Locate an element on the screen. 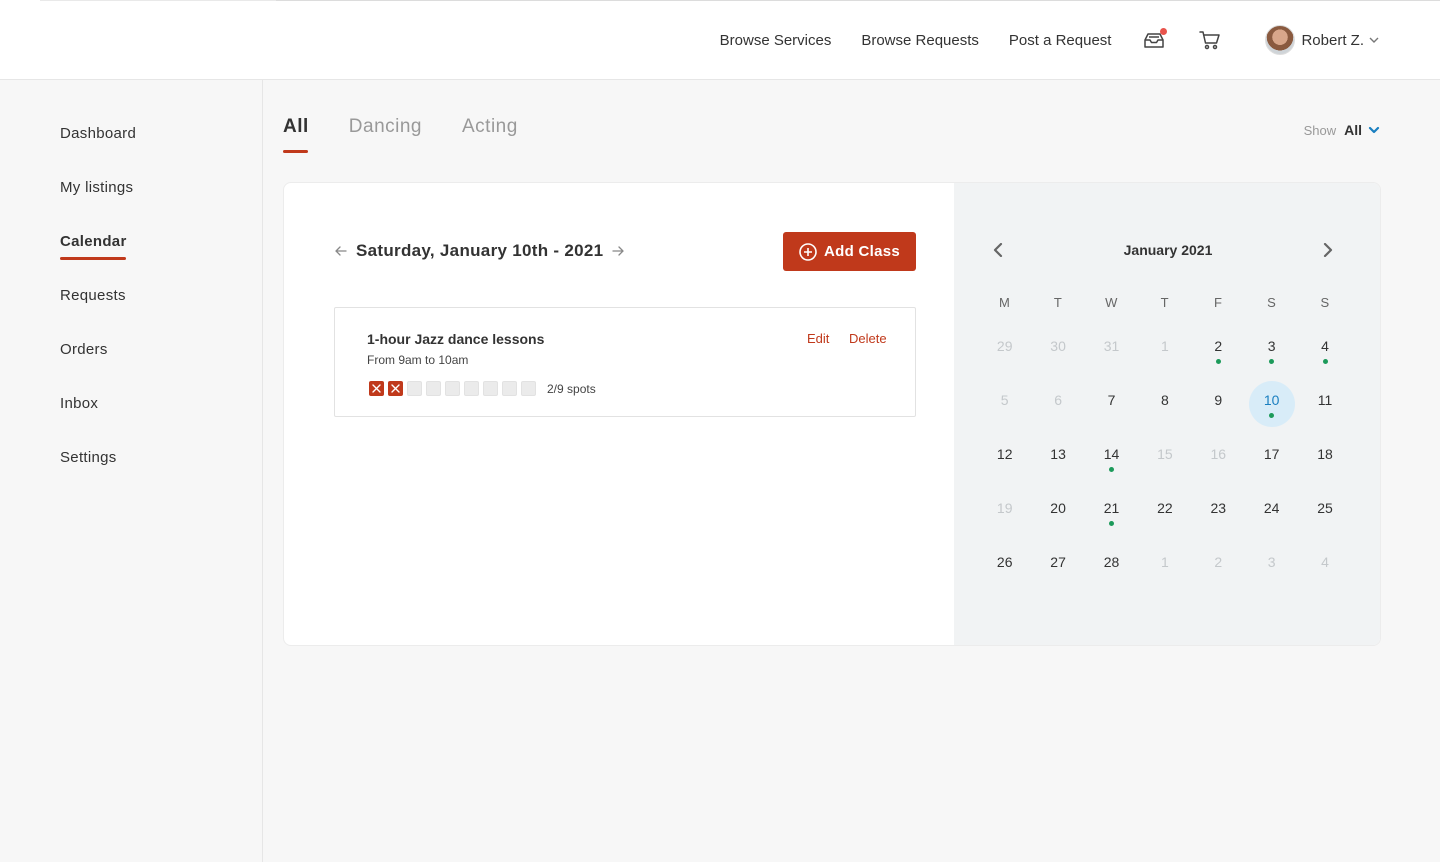 This screenshot has width=1440, height=862. day-number: 16 is located at coordinates (1218, 454).